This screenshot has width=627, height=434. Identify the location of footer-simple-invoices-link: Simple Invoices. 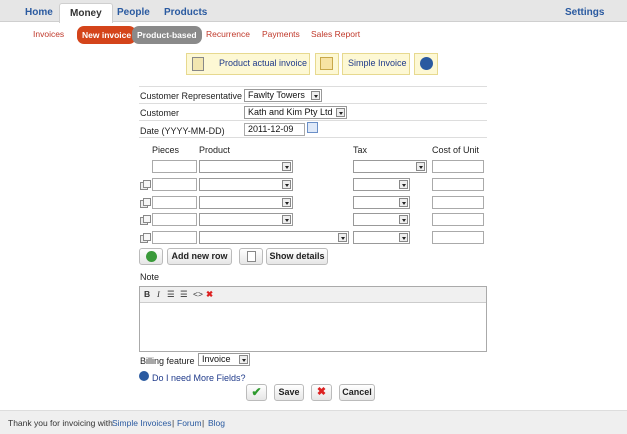
(142, 423).